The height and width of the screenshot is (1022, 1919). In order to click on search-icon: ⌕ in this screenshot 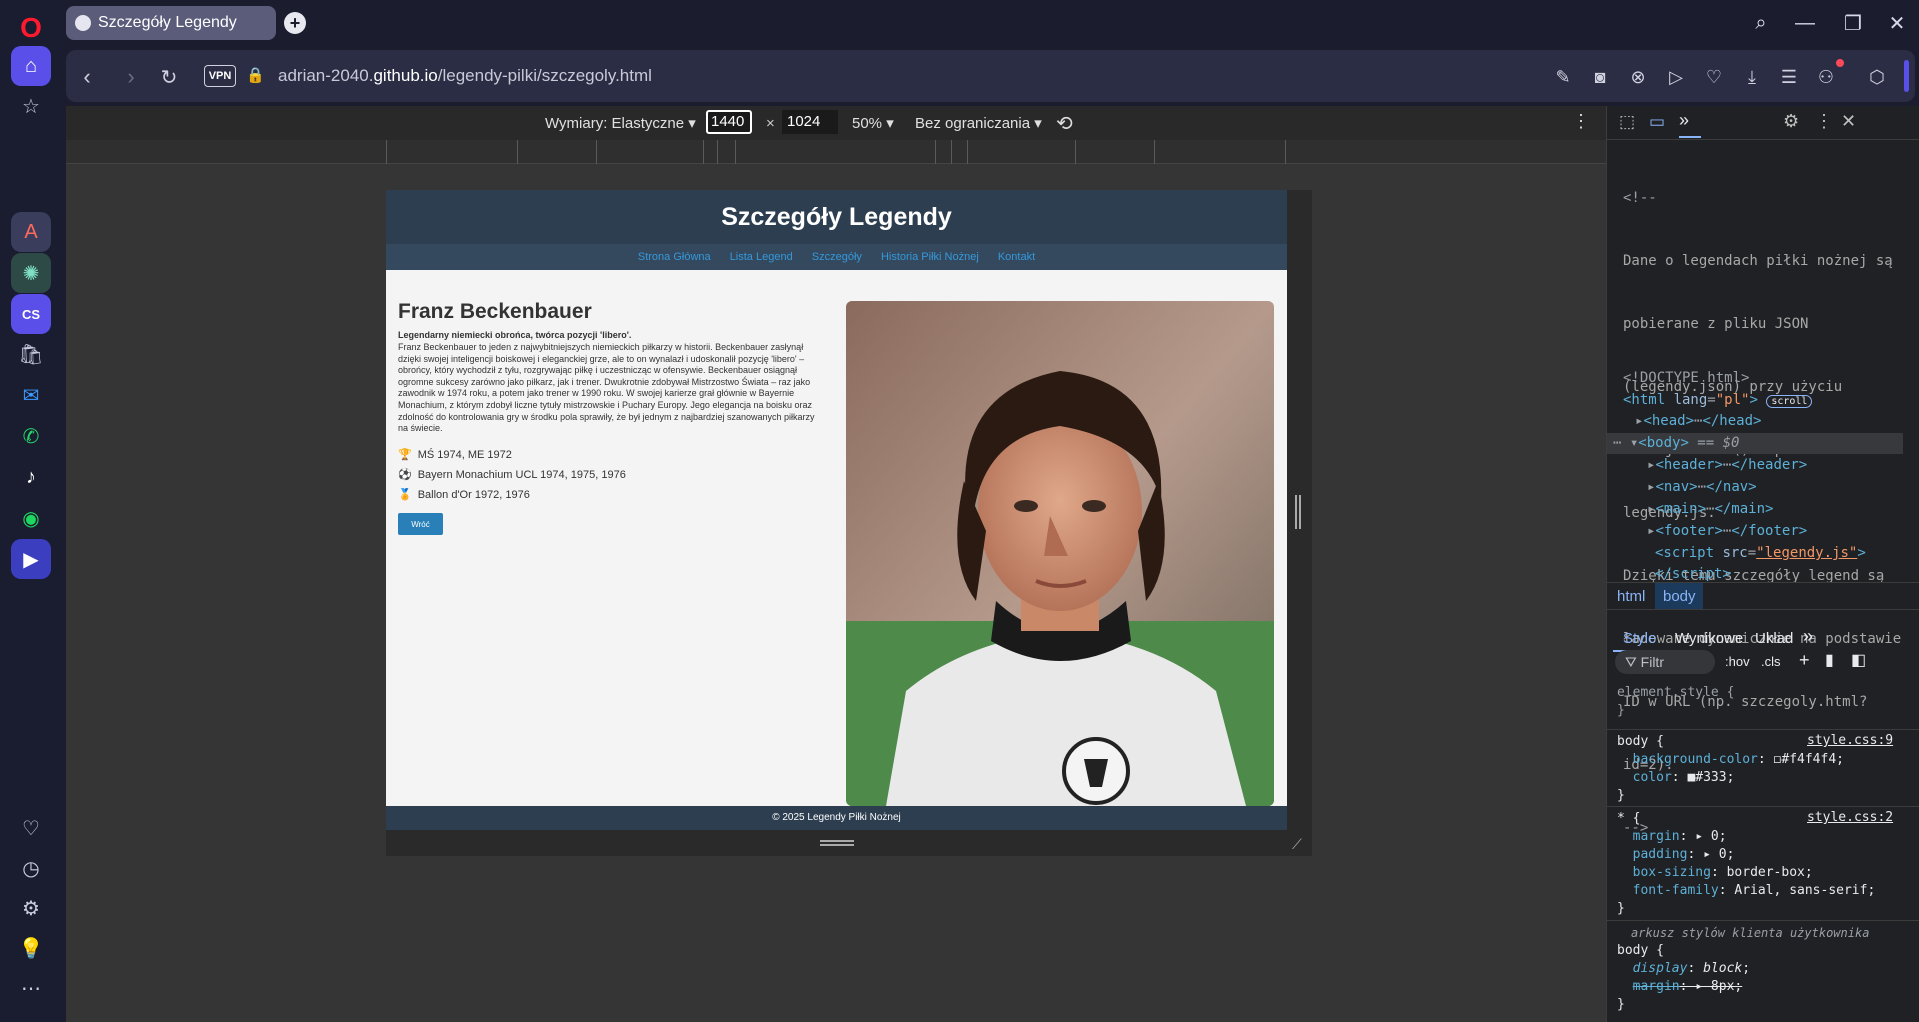, I will do `click(1761, 23)`.